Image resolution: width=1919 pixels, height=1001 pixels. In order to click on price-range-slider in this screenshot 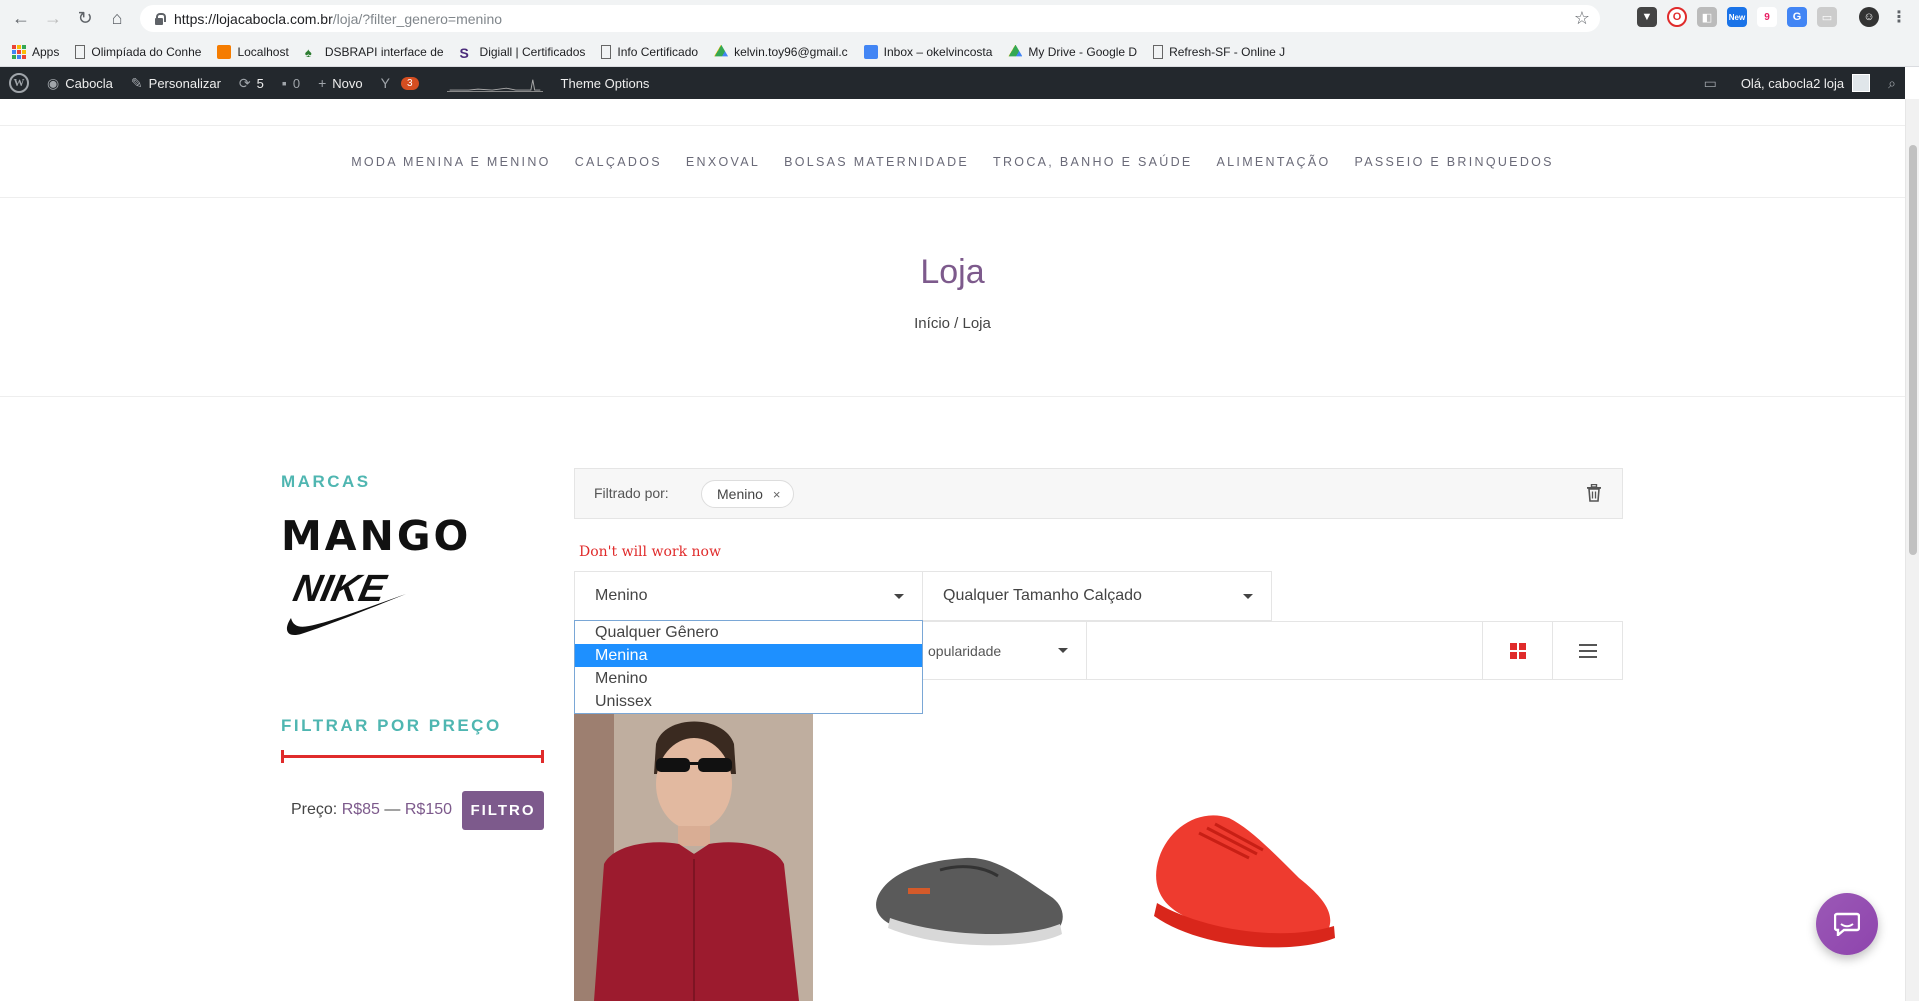, I will do `click(412, 756)`.